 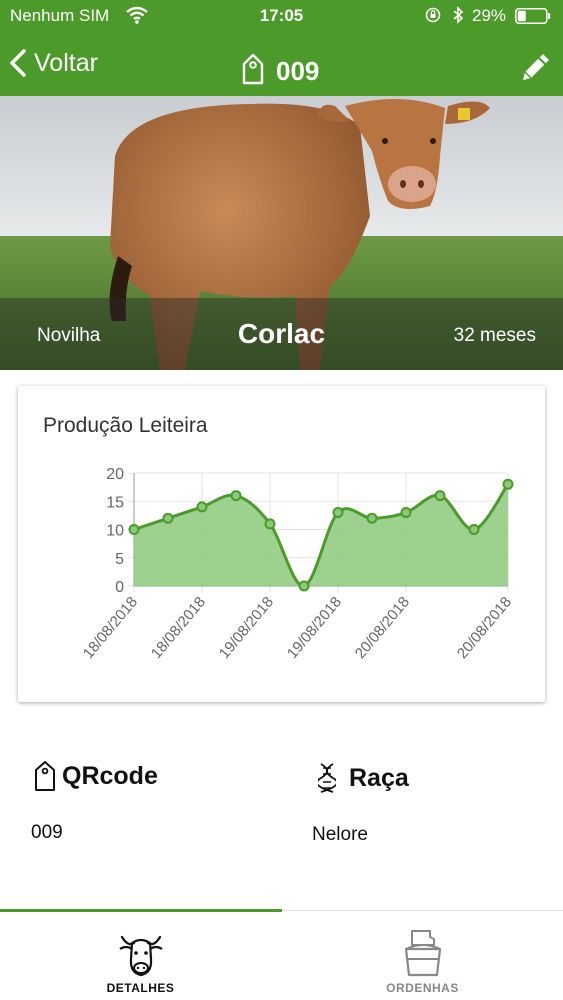 I want to click on top-bar: Nenhum SIM 17:05 29% Voltar 009, so click(x=281, y=48).